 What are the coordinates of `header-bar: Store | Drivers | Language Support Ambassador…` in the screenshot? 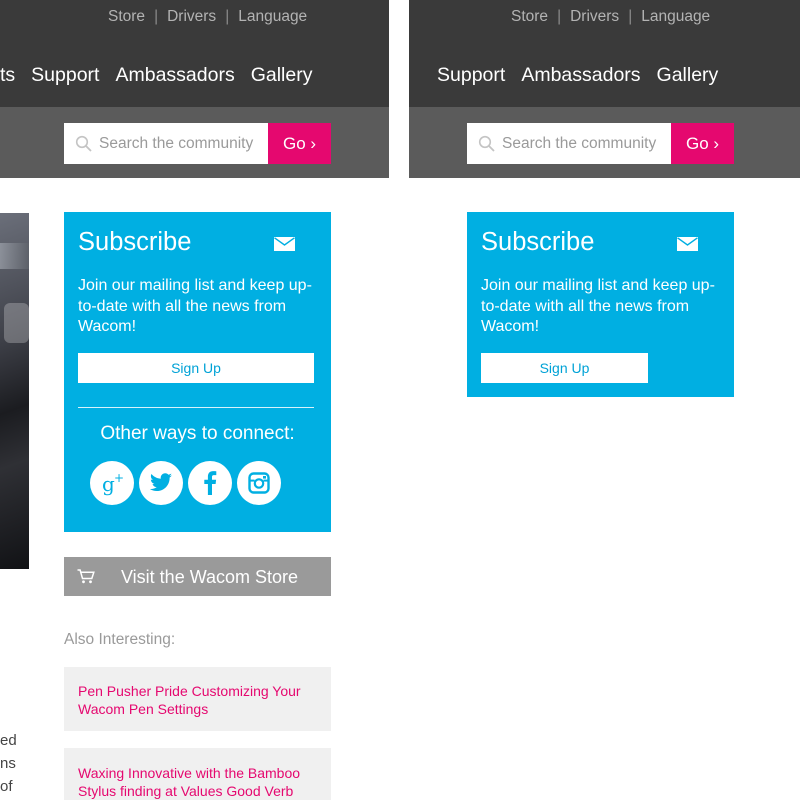 It's located at (604, 53).